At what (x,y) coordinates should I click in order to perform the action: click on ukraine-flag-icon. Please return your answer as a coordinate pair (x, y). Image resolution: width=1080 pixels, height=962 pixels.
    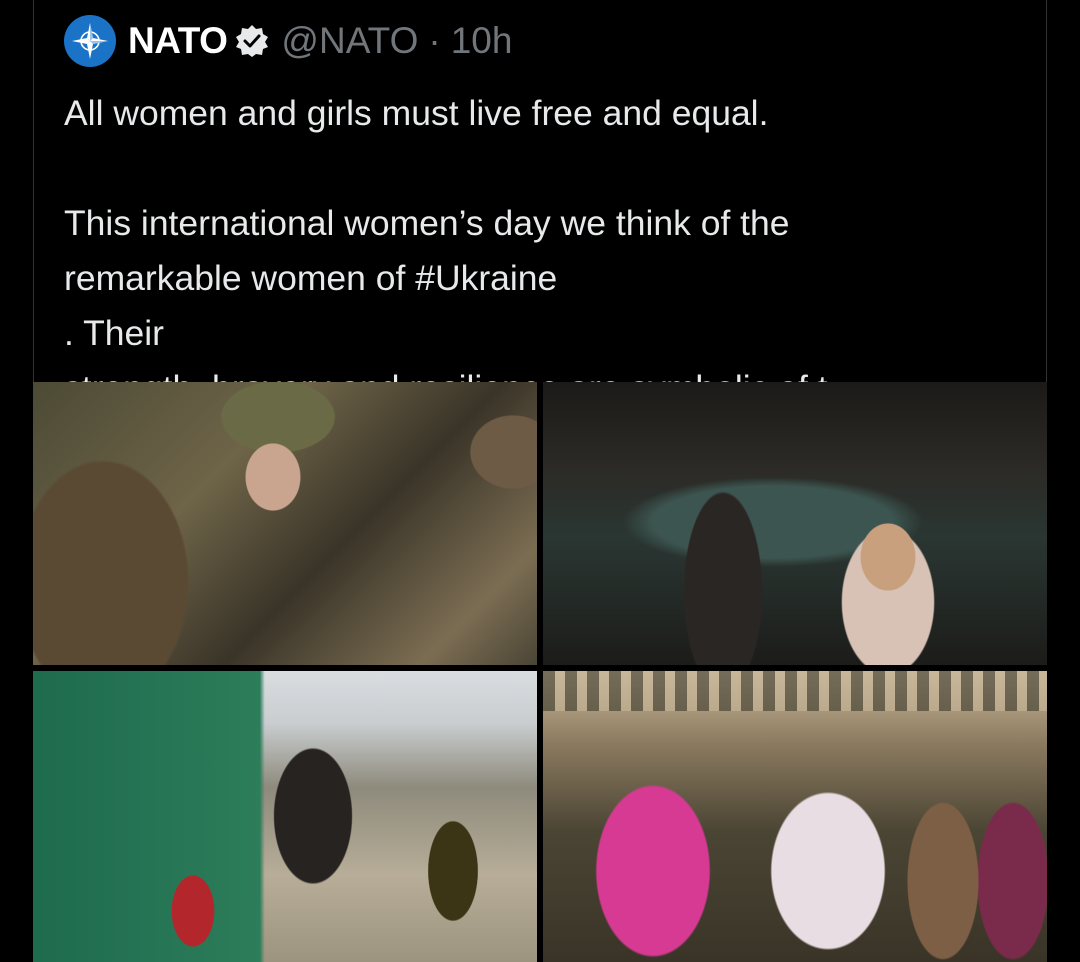
    Looking at the image, I should click on (599, 277).